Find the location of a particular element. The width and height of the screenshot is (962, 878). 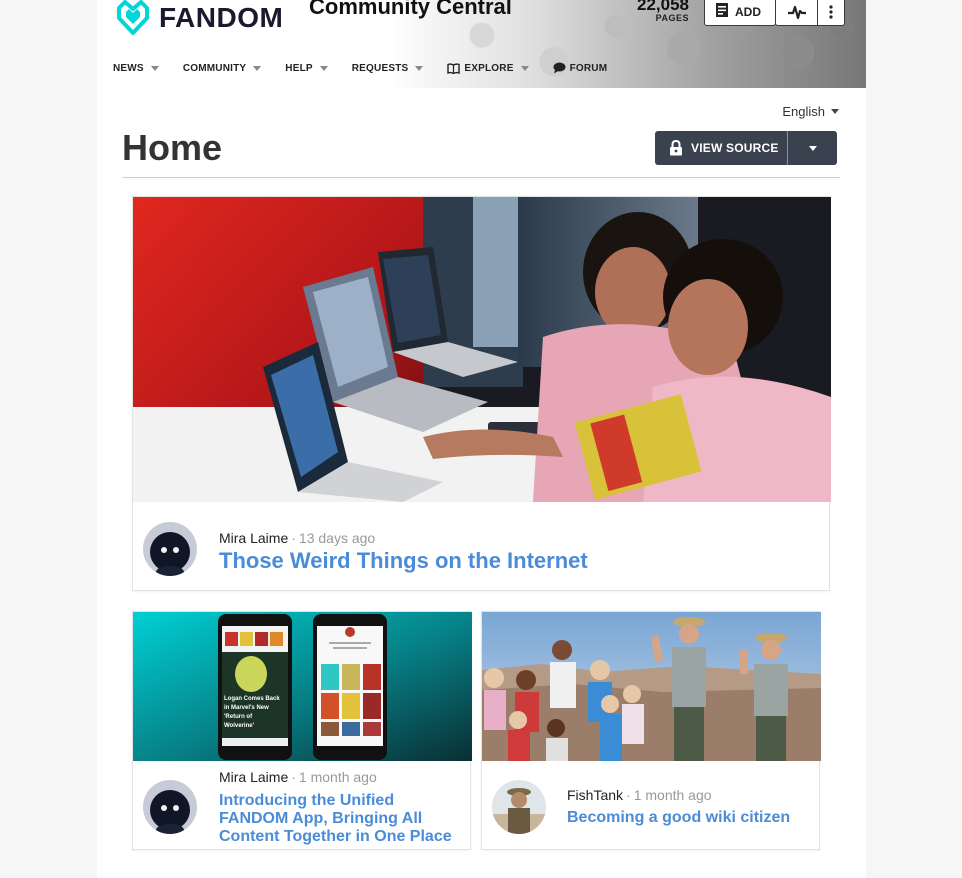

post-meta: Mira Laime · 13 days ago is located at coordinates (297, 538).